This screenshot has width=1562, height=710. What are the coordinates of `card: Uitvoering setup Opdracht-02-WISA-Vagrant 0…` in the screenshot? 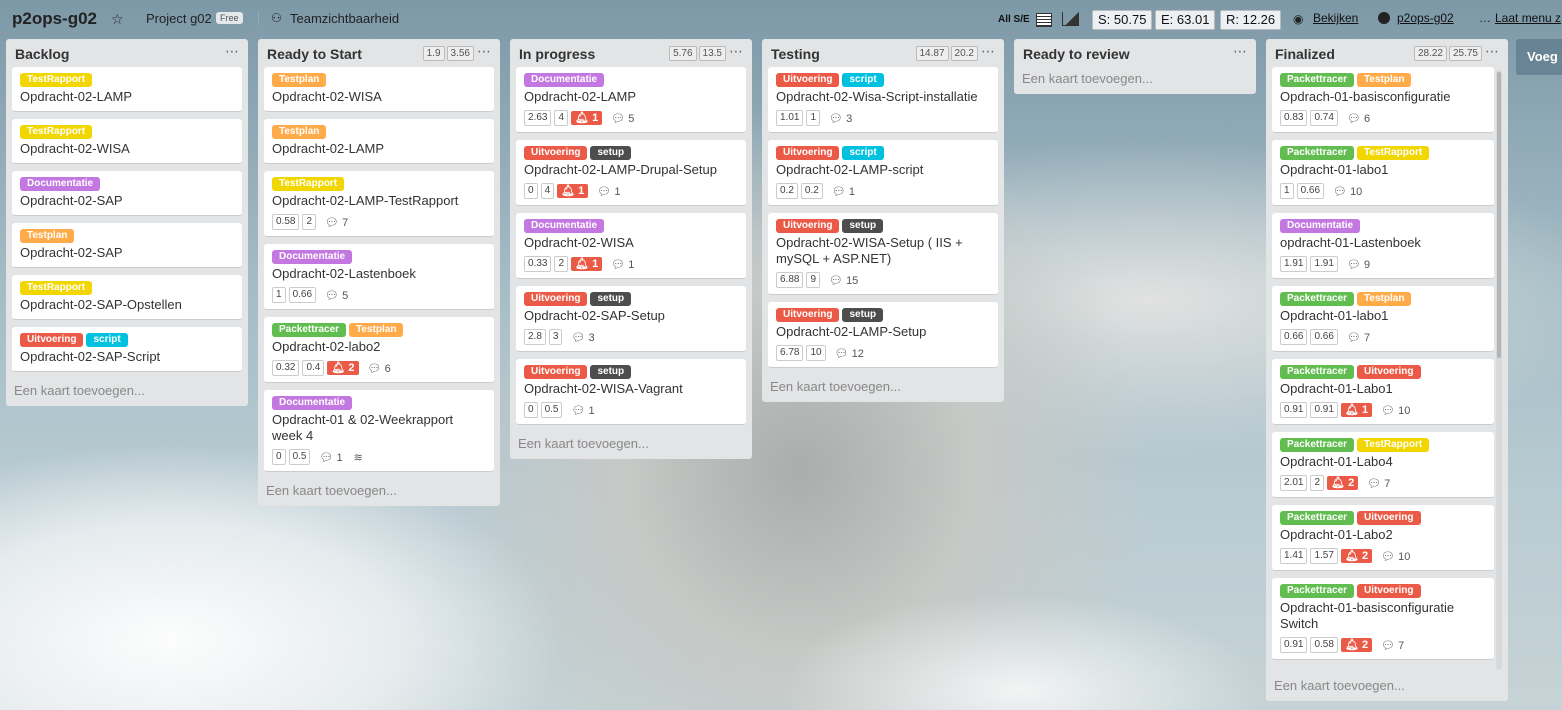 It's located at (631, 392).